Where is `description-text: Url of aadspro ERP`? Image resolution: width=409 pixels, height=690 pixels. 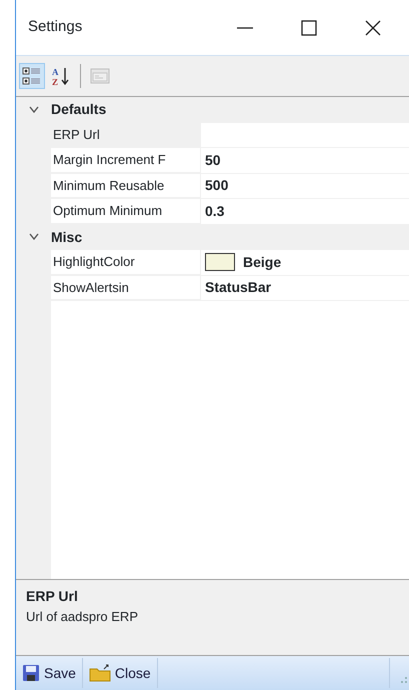 description-text: Url of aadspro ERP is located at coordinates (82, 617).